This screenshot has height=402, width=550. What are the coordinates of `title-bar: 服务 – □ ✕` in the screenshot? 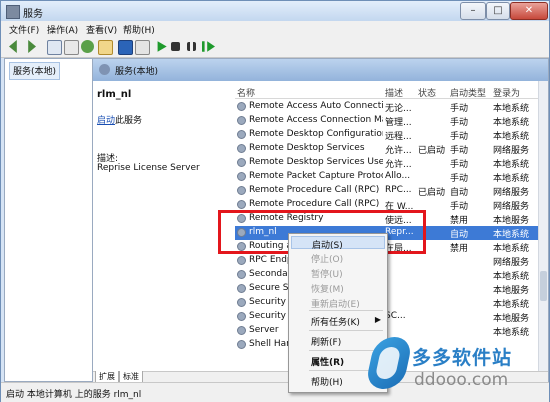 It's located at (275, 11).